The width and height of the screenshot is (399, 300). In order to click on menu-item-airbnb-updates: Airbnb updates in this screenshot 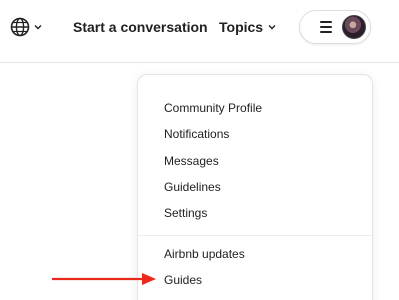, I will do `click(204, 254)`.